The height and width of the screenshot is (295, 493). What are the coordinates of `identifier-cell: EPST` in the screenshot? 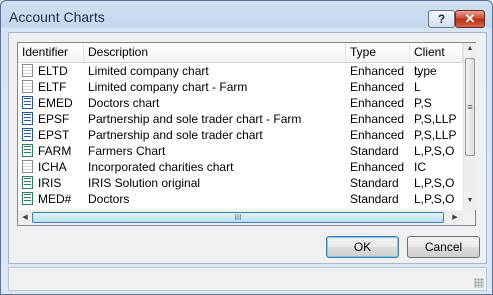 It's located at (54, 135).